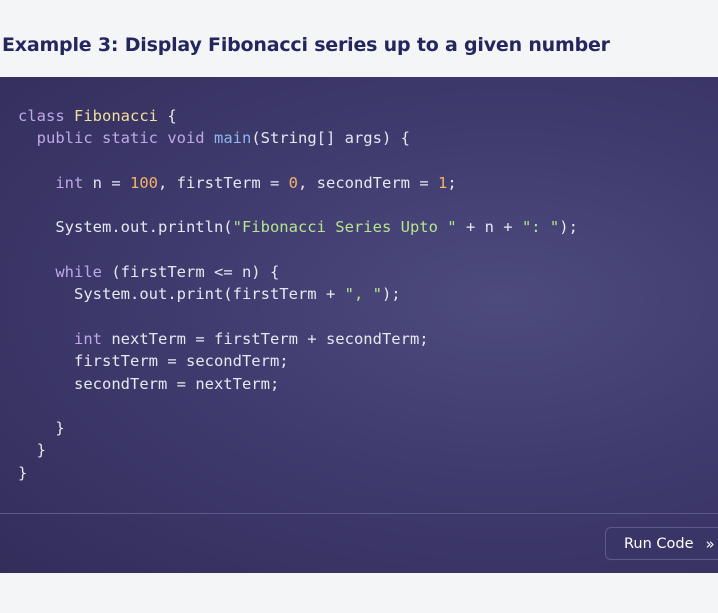 The height and width of the screenshot is (613, 718). I want to click on code-line-5: while (firstTerm <= n) {, so click(167, 272).